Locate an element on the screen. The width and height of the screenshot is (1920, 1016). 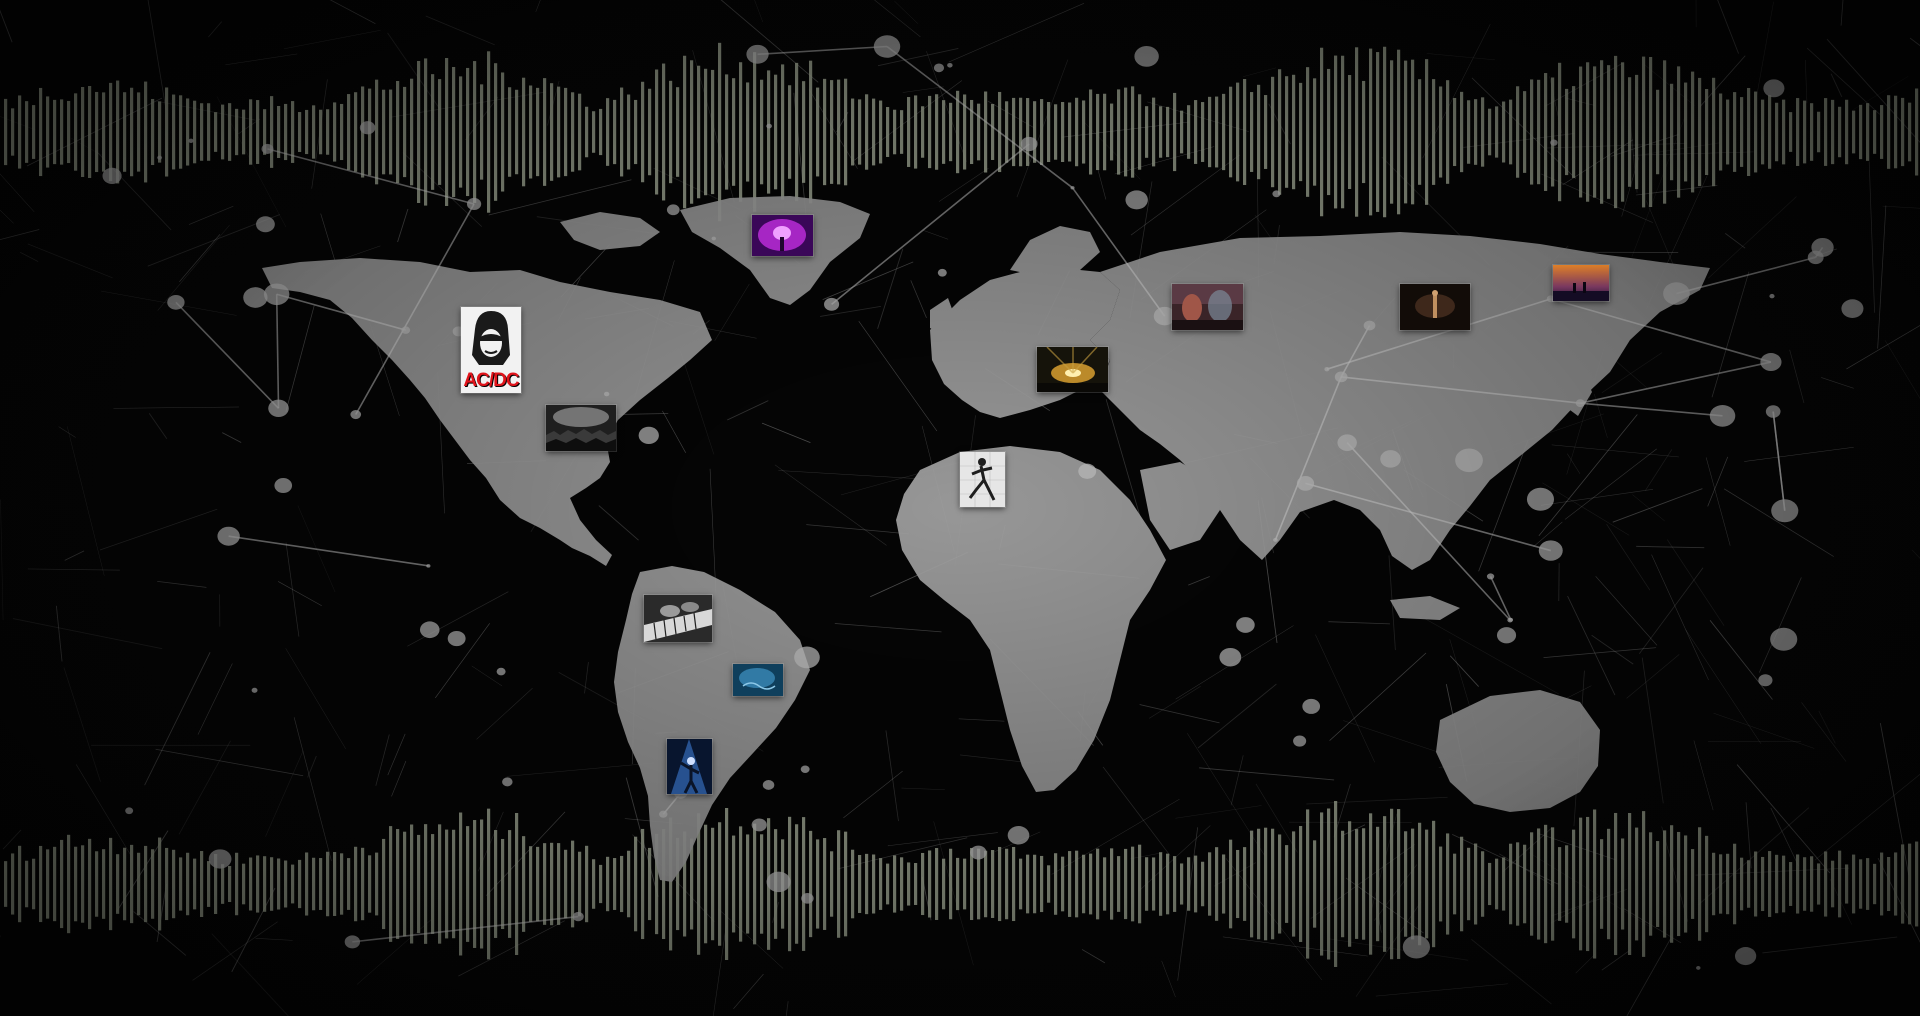
crowd-icon is located at coordinates (581, 428).